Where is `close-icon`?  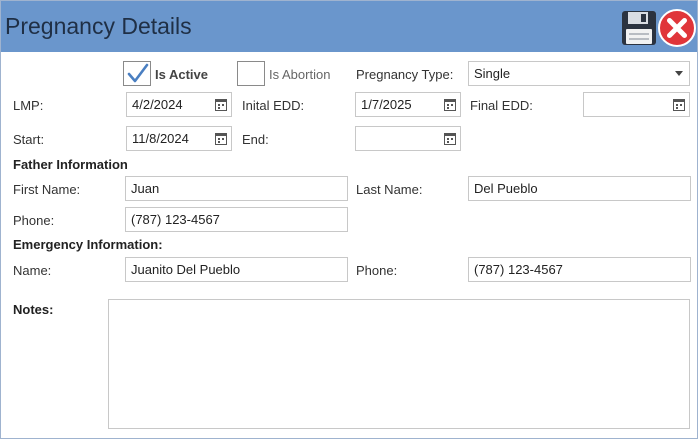 close-icon is located at coordinates (677, 28).